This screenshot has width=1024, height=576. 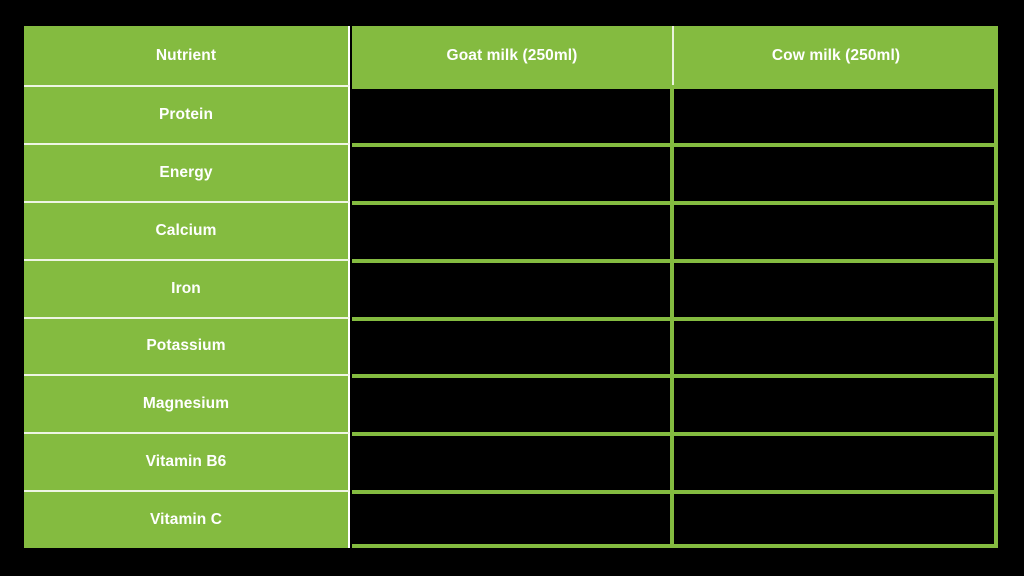 I want to click on table-row: Vitamin B6, so click(x=511, y=461).